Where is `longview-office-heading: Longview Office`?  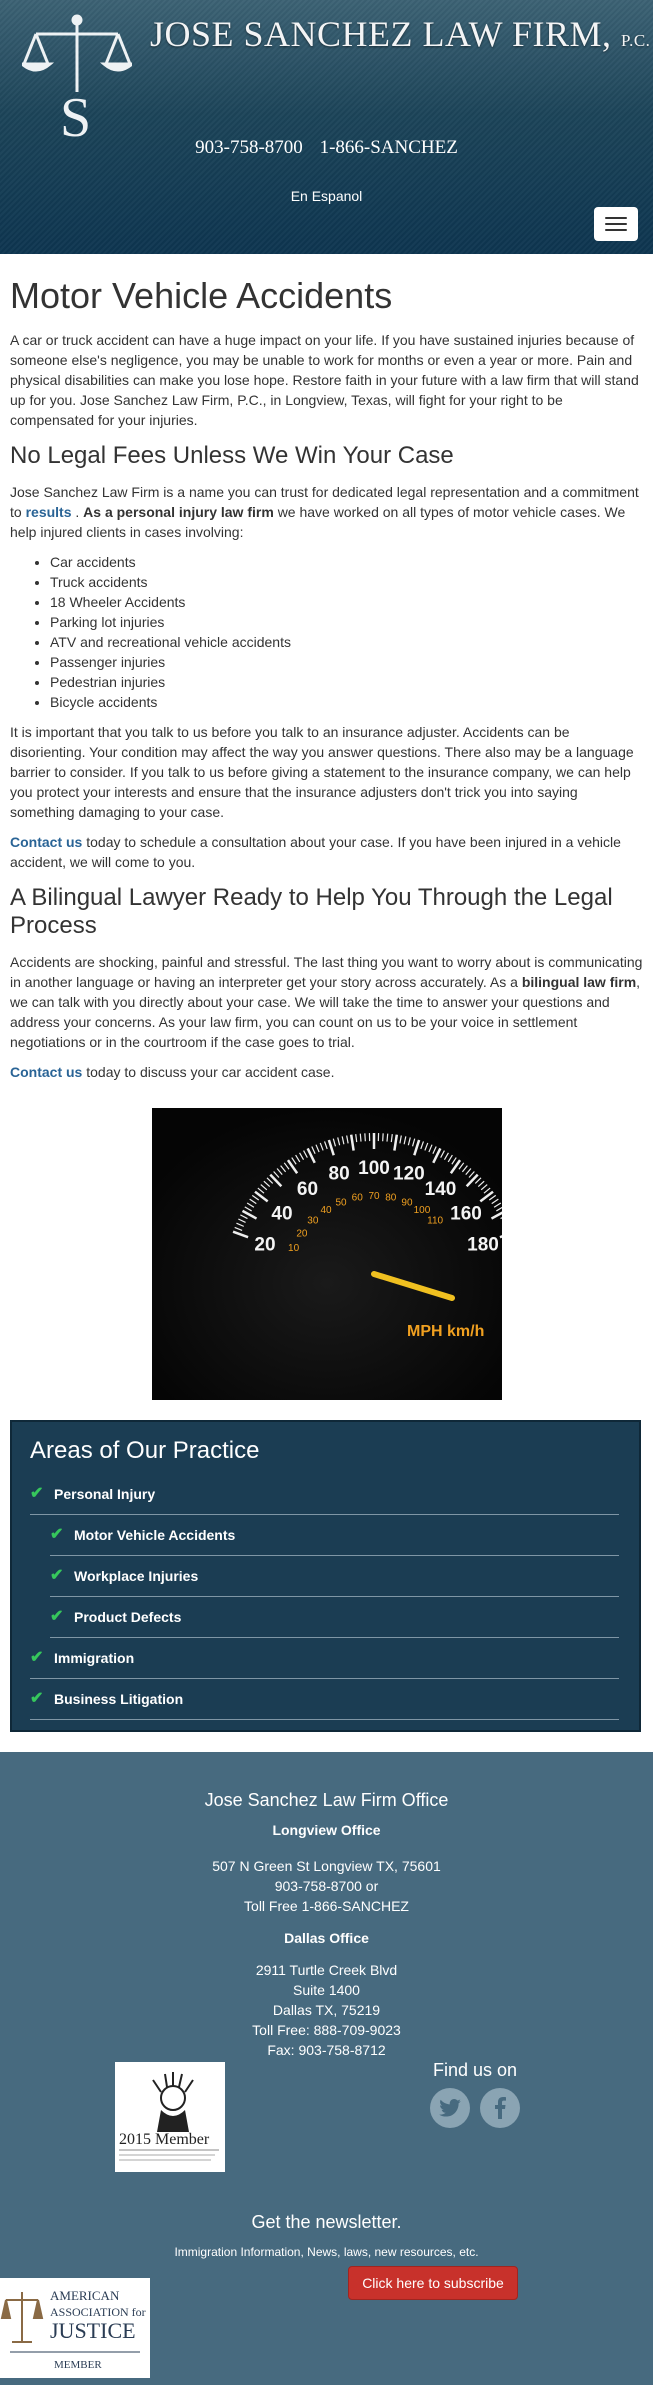 longview-office-heading: Longview Office is located at coordinates (326, 1830).